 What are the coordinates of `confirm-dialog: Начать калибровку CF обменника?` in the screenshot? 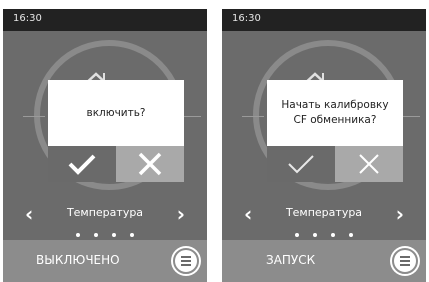 It's located at (335, 131).